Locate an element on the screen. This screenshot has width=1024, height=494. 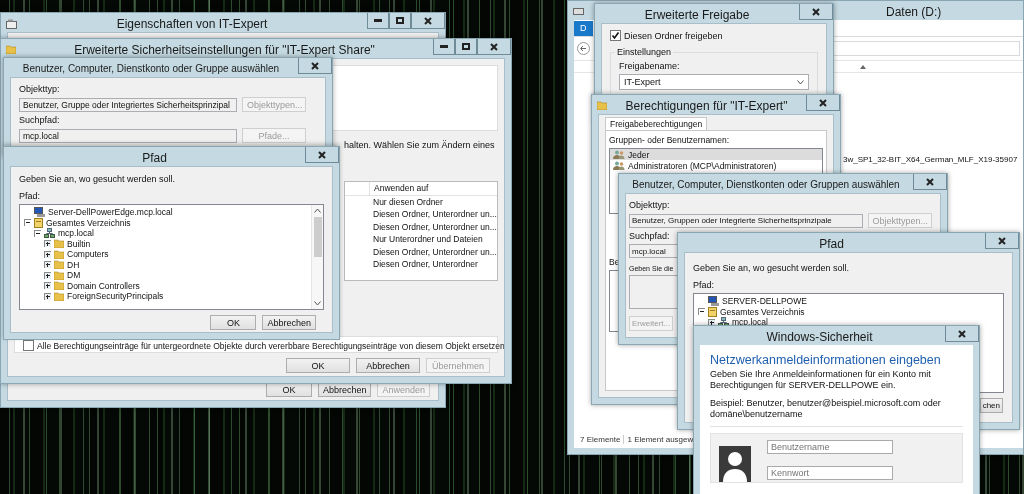
tree-item: SERVER-DELLPOWE is located at coordinates (764, 301).